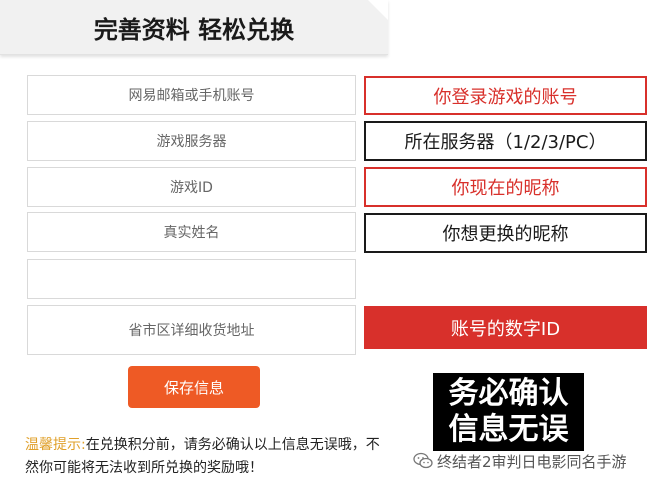  I want to click on title-tab-fold, so click(378, 10).